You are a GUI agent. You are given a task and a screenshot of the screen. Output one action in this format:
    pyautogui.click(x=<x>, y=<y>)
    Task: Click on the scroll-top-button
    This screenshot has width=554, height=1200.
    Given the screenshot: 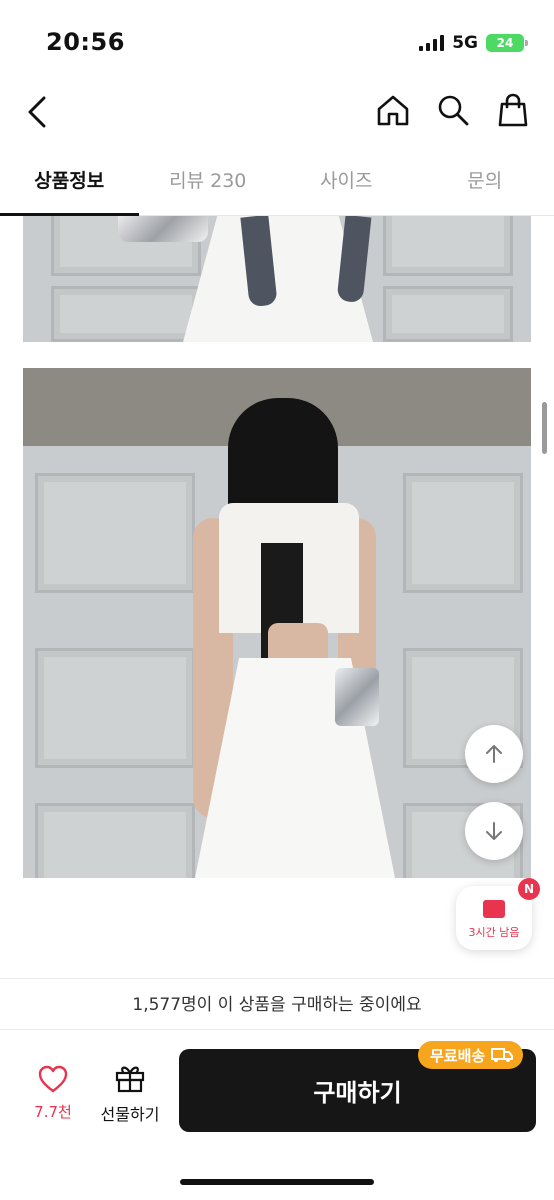 What is the action you would take?
    pyautogui.click(x=494, y=754)
    